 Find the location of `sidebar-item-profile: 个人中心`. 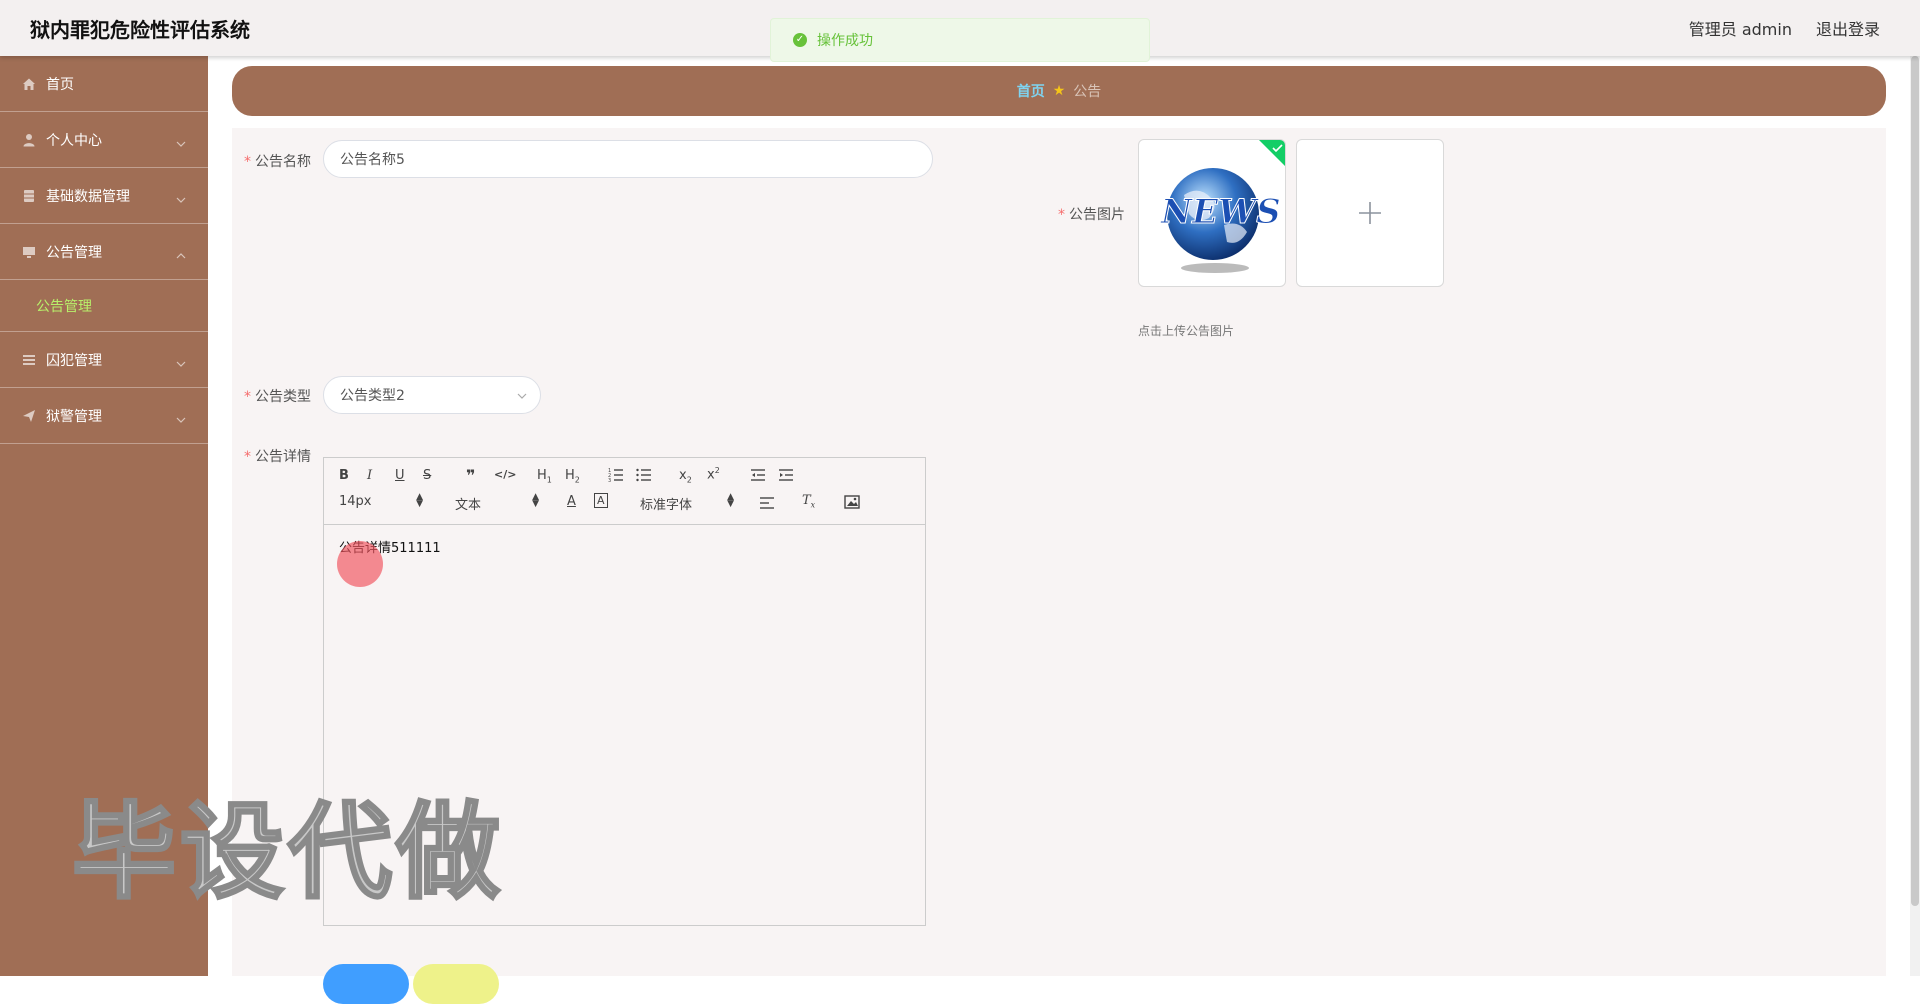

sidebar-item-profile: 个人中心 is located at coordinates (104, 140).